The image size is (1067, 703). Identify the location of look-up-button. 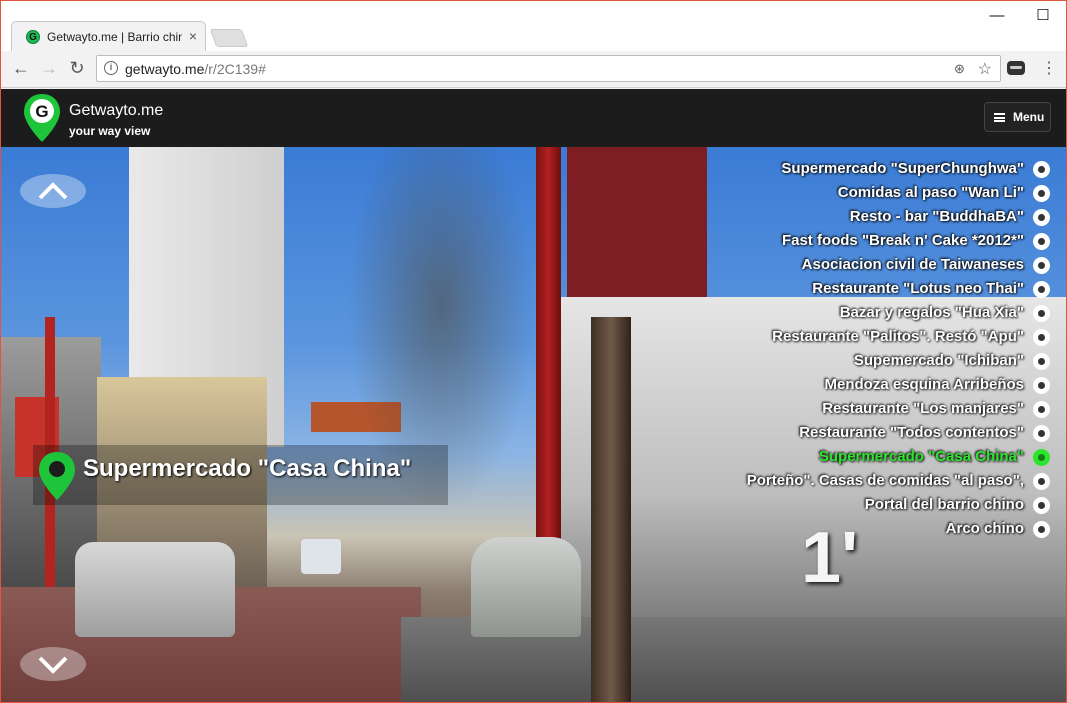
(53, 191).